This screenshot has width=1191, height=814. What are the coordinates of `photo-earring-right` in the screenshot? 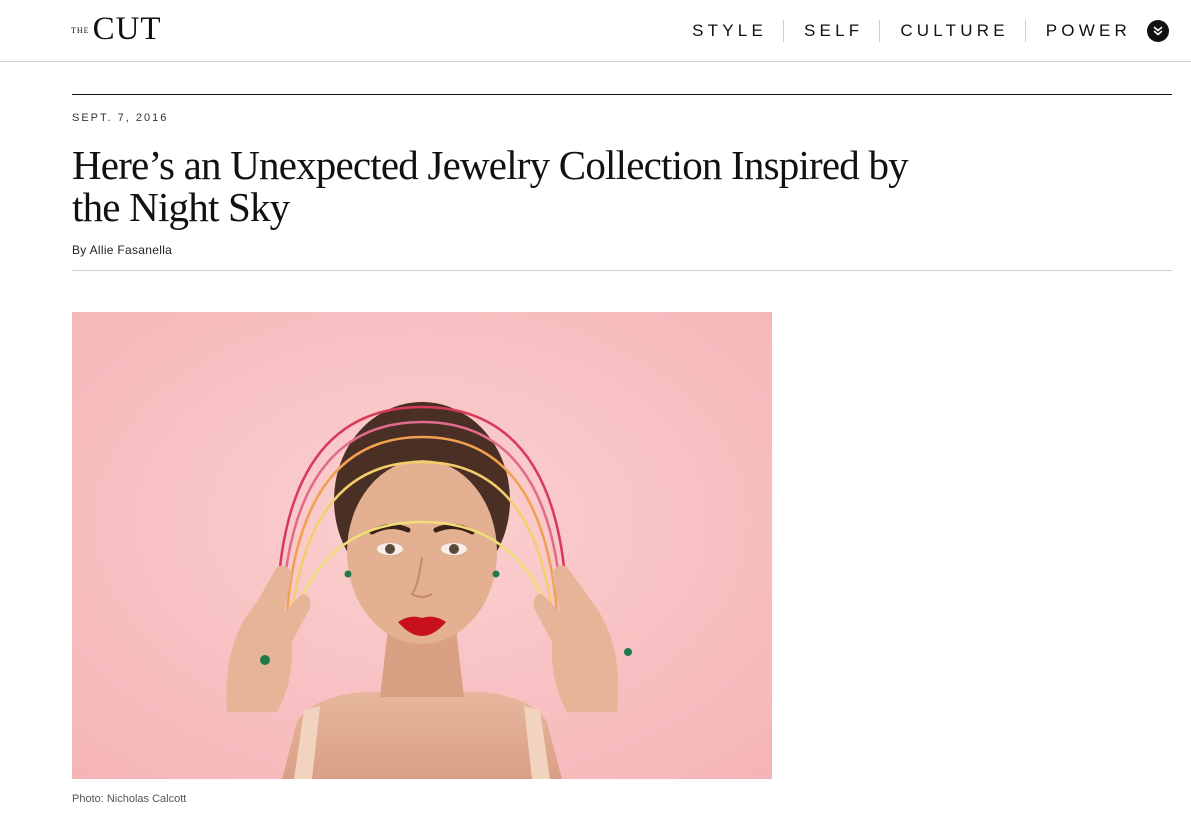 It's located at (496, 574).